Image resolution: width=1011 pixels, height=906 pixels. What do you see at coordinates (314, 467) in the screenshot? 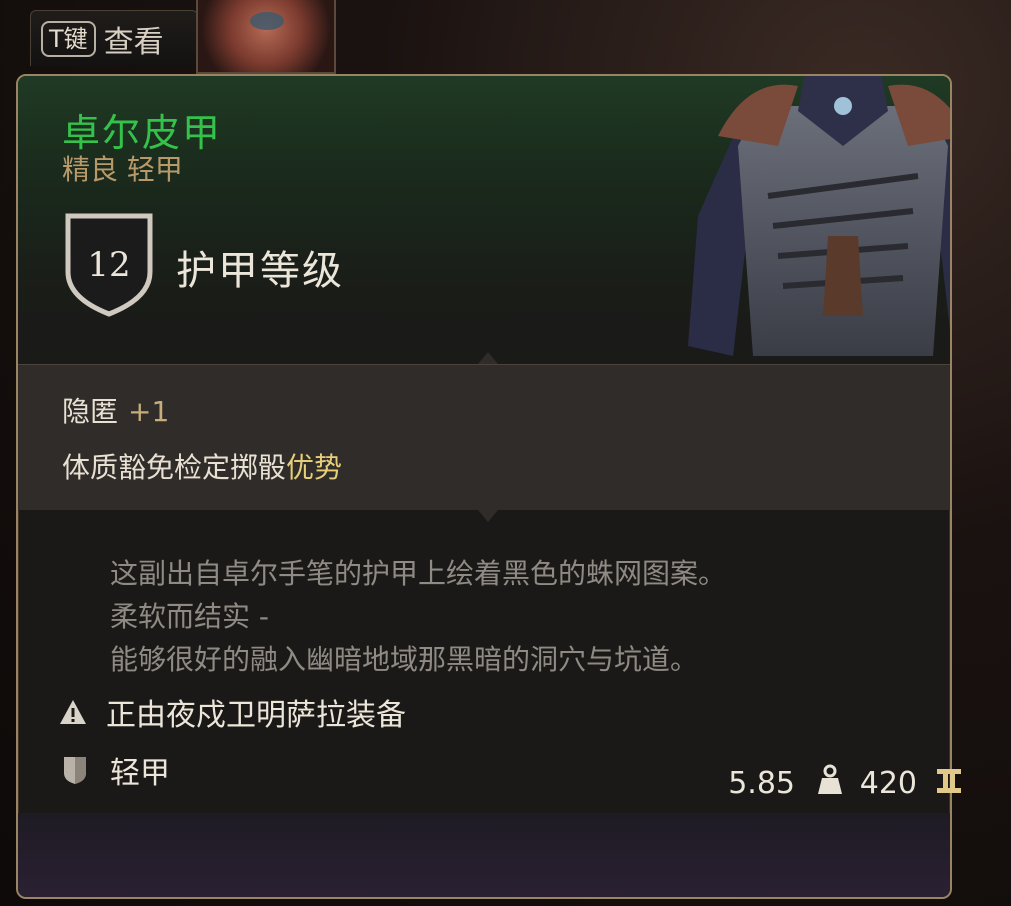
I see `advantage-text: 优势` at bounding box center [314, 467].